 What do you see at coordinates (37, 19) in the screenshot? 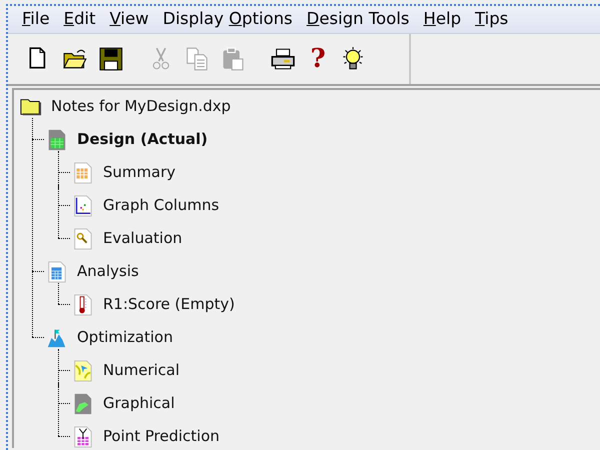
I see `menu-item: File` at bounding box center [37, 19].